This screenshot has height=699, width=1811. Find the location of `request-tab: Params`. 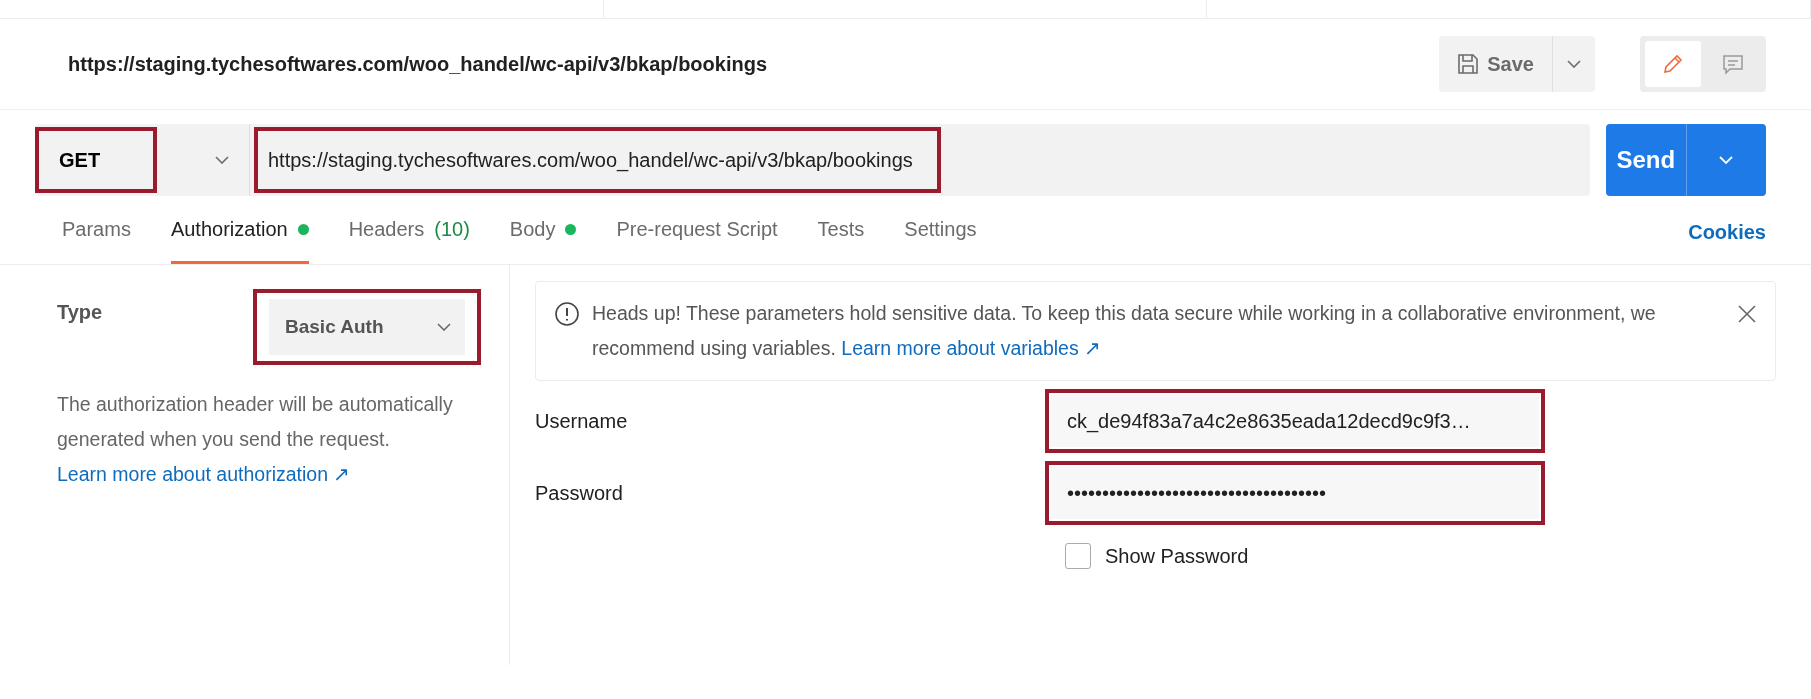

request-tab: Params is located at coordinates (96, 241).